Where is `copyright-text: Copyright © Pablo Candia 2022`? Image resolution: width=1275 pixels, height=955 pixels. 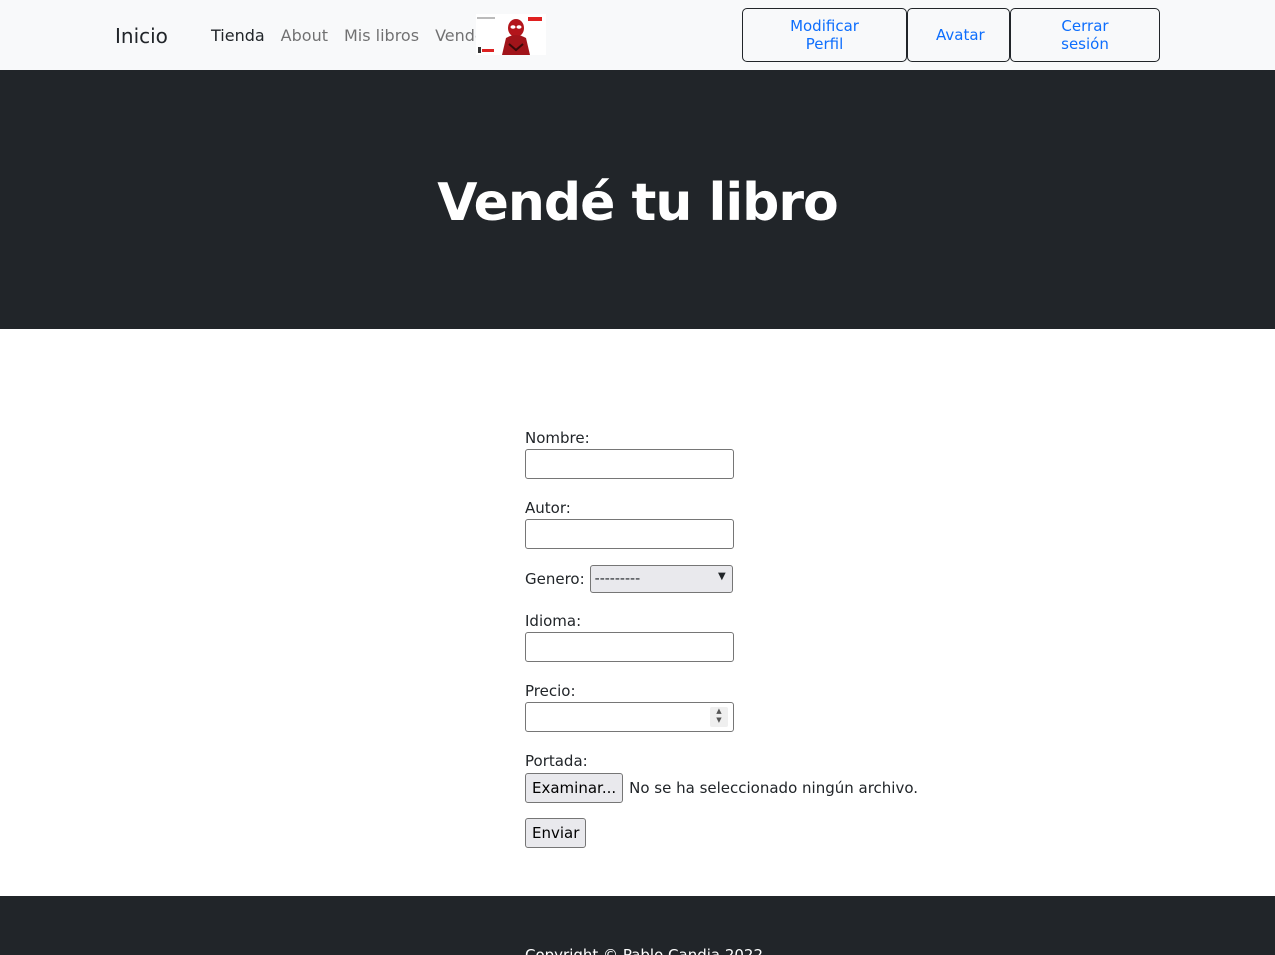 copyright-text: Copyright © Pablo Candia 2022 is located at coordinates (644, 950).